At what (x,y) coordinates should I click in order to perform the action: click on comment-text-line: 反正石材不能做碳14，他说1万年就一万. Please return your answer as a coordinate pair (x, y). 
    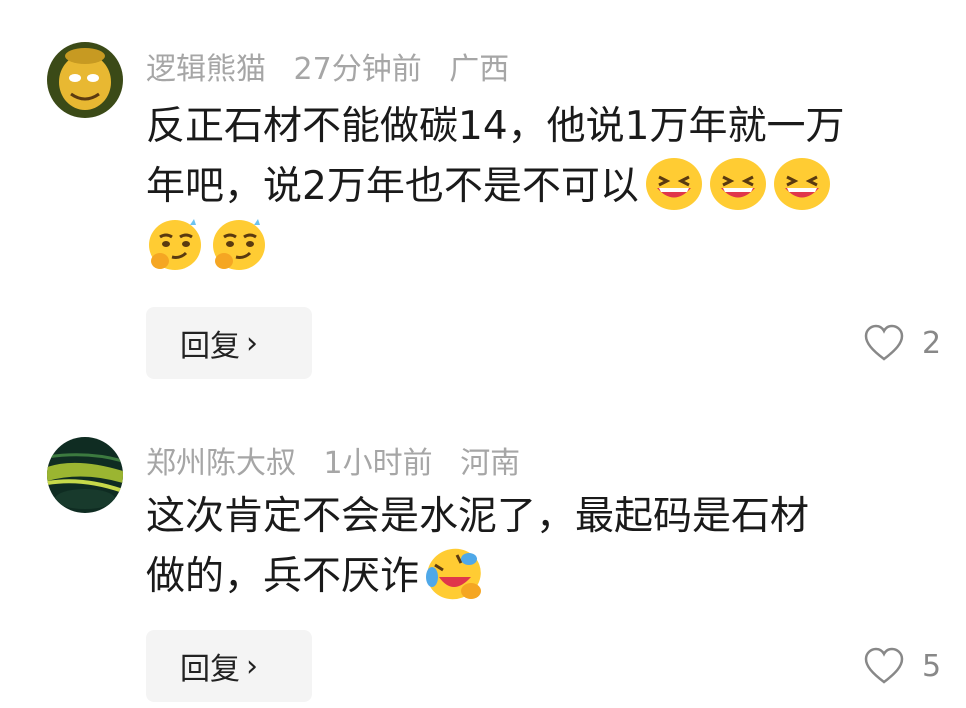
    Looking at the image, I should click on (495, 126).